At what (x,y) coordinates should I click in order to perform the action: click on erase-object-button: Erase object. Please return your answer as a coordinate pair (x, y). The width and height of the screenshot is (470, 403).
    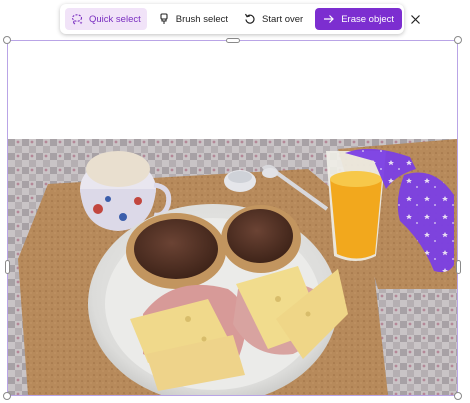
    Looking at the image, I should click on (359, 19).